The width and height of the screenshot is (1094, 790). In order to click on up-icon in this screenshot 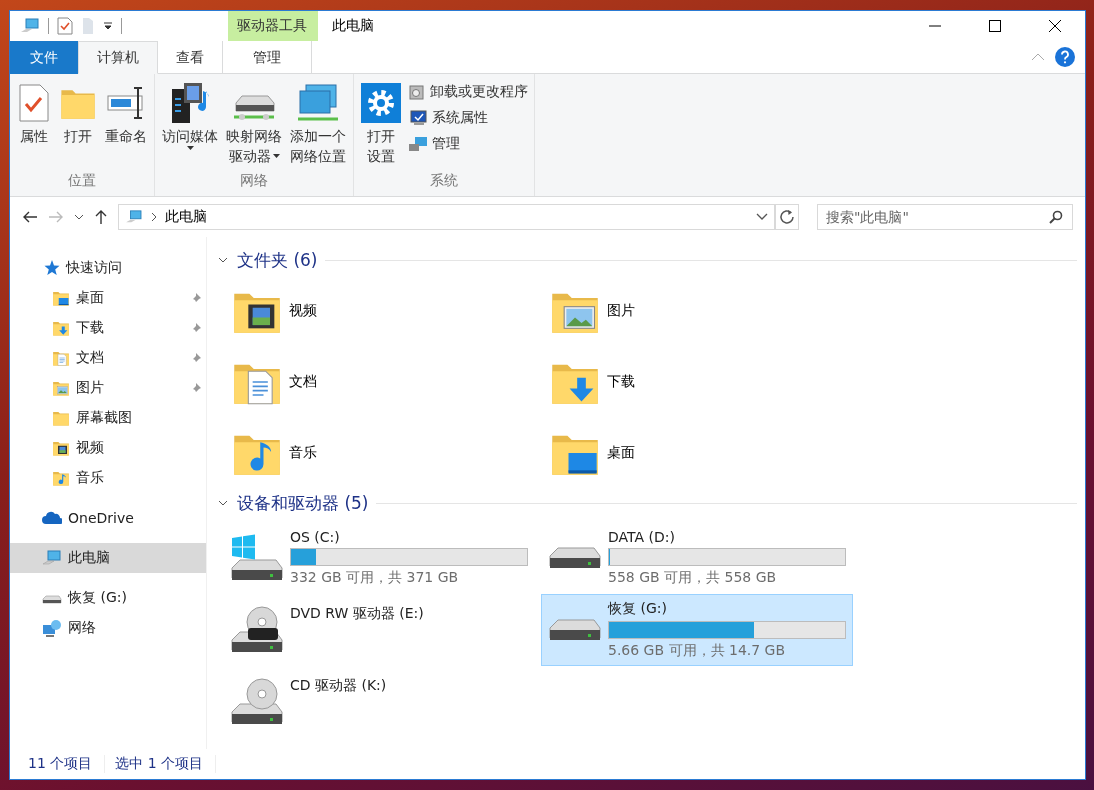, I will do `click(101, 217)`.